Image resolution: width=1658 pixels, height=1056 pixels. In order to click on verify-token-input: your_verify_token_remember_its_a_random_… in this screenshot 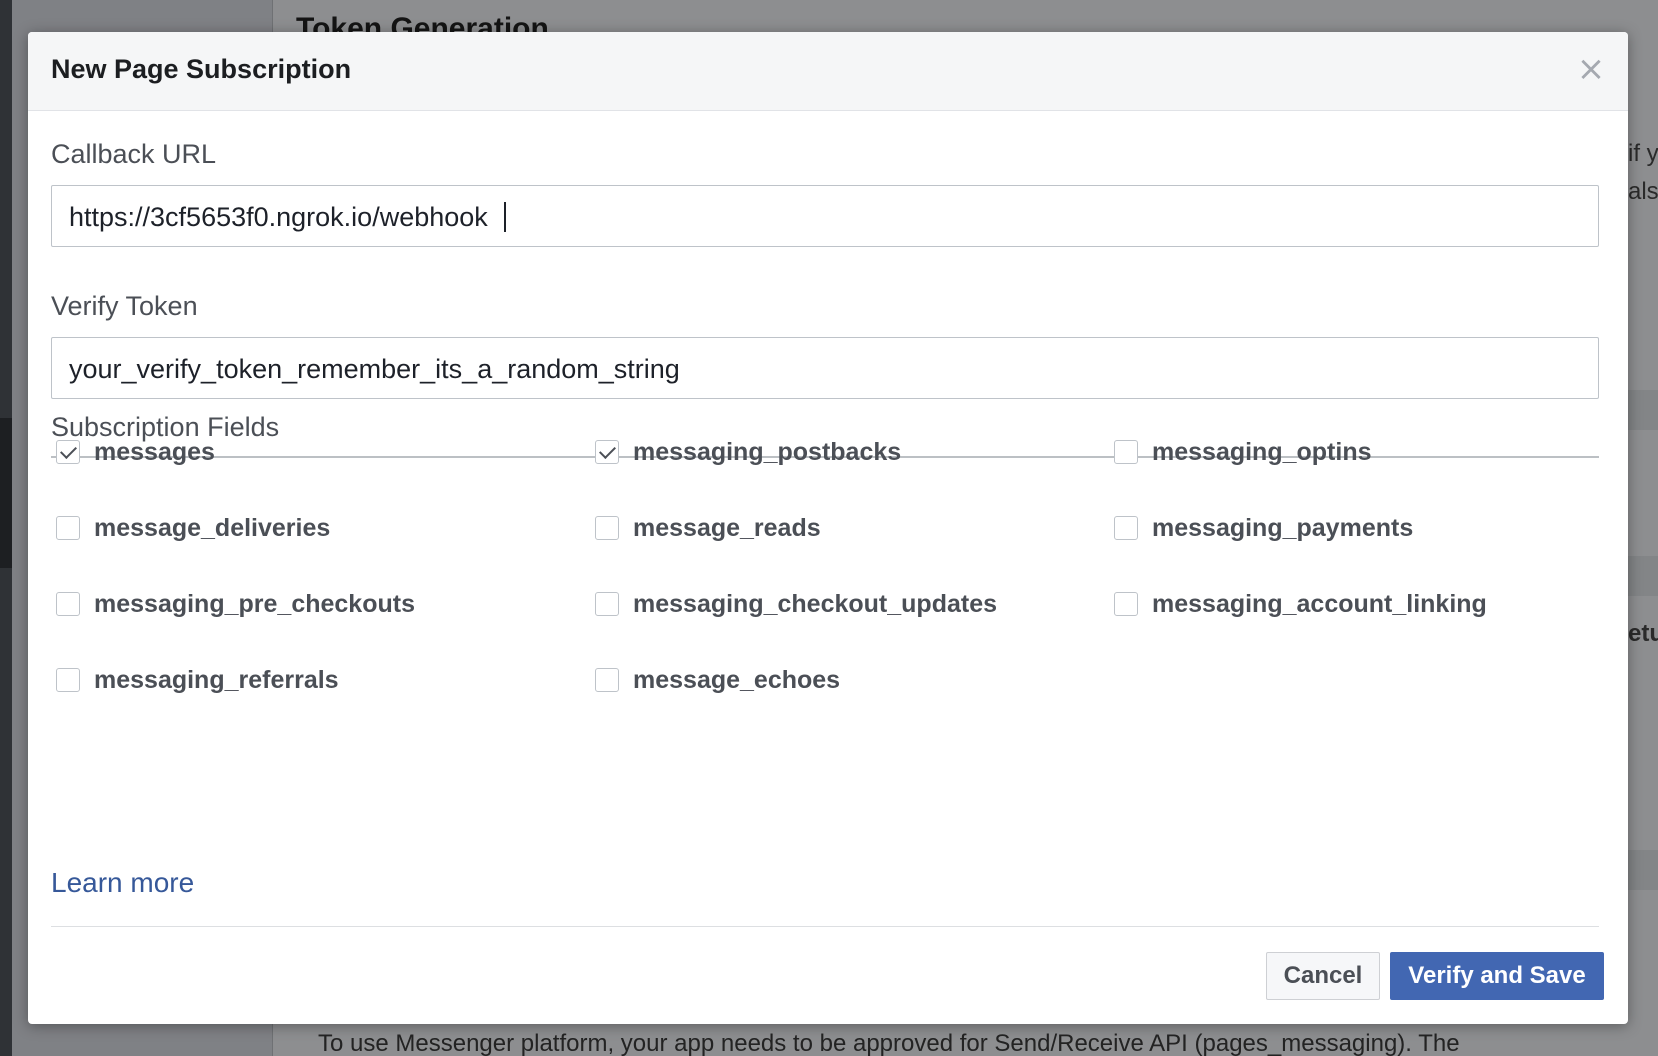, I will do `click(825, 368)`.